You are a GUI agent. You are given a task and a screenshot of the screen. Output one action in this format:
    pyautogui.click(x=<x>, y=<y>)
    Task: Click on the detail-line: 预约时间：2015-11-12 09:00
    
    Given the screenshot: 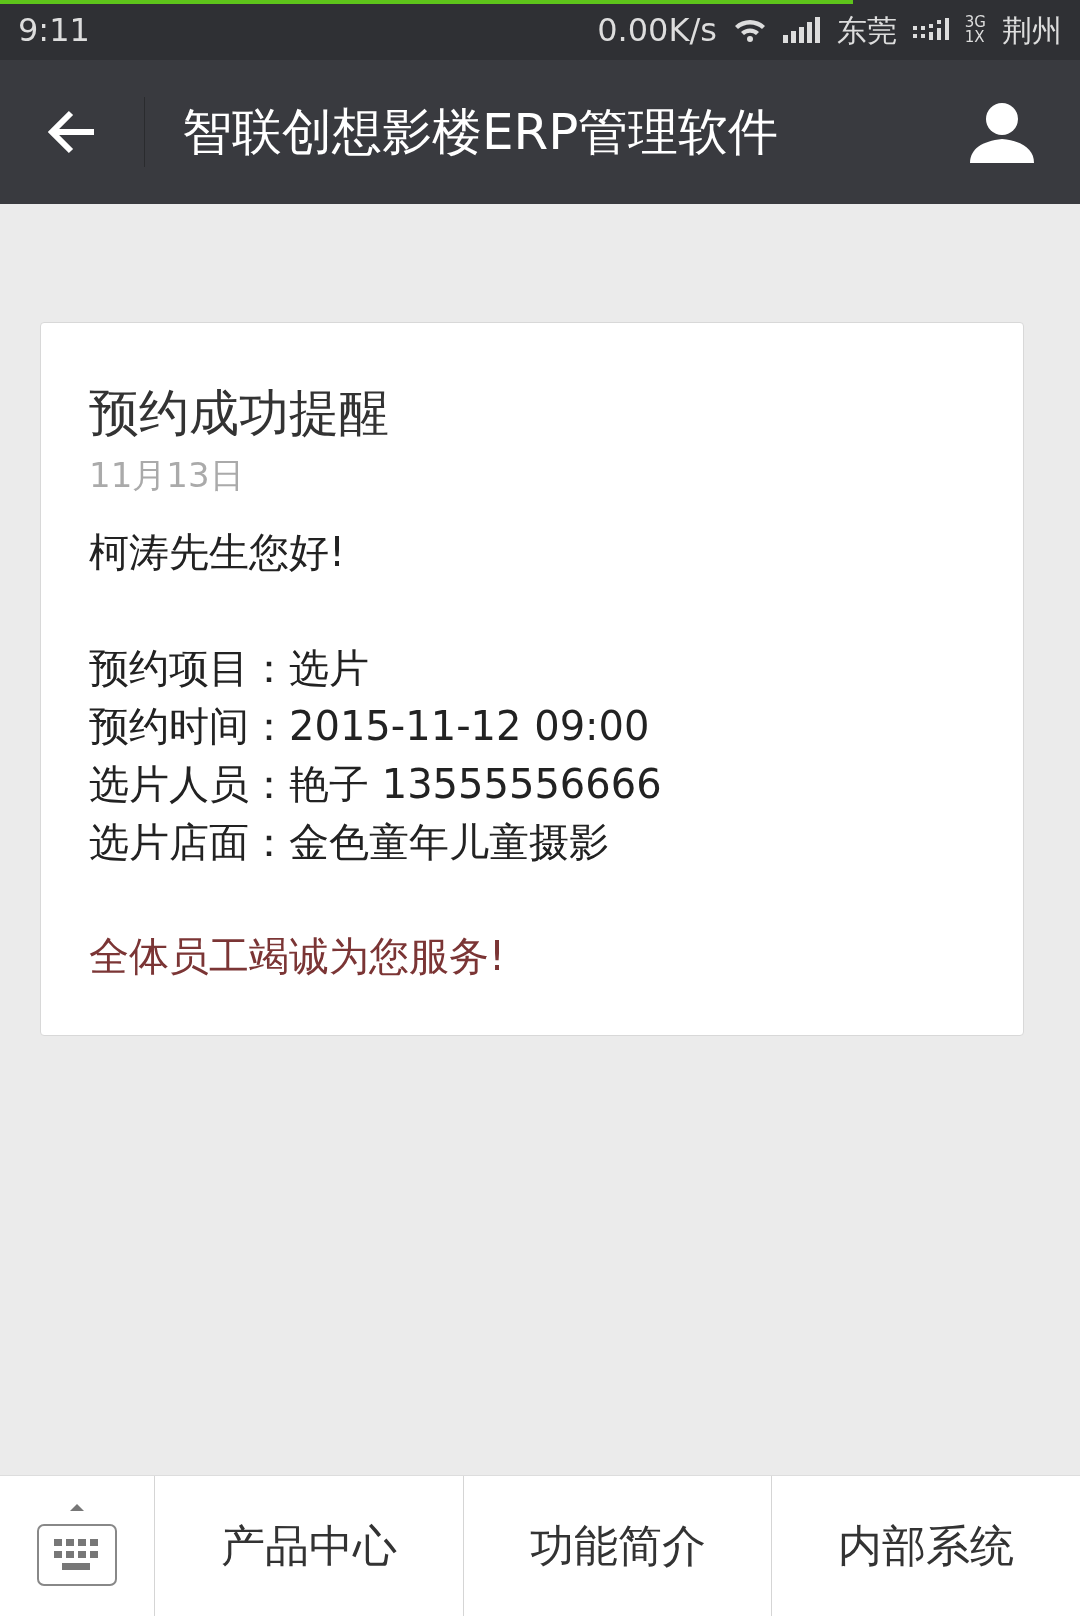 What is the action you would take?
    pyautogui.click(x=370, y=726)
    